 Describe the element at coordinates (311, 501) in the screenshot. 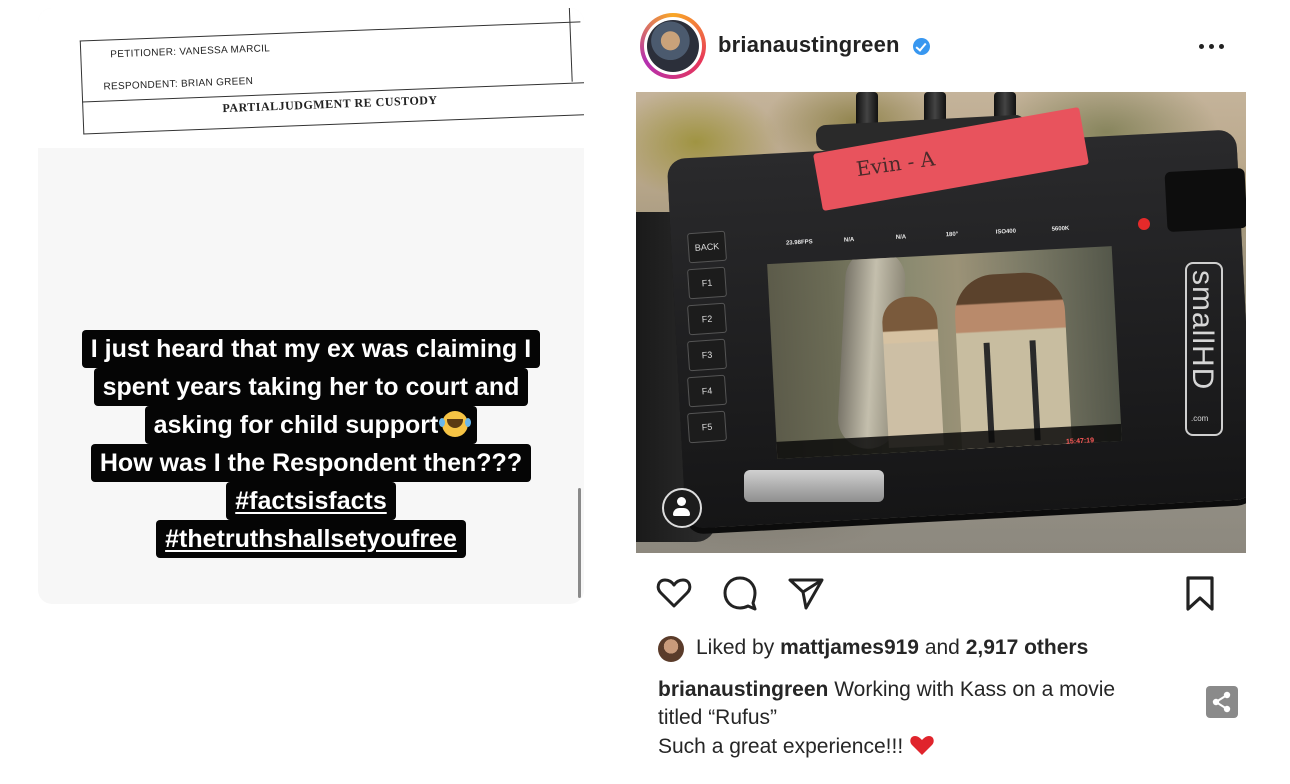

I see `hashtag-factsisfacts: #factsisfacts` at that location.